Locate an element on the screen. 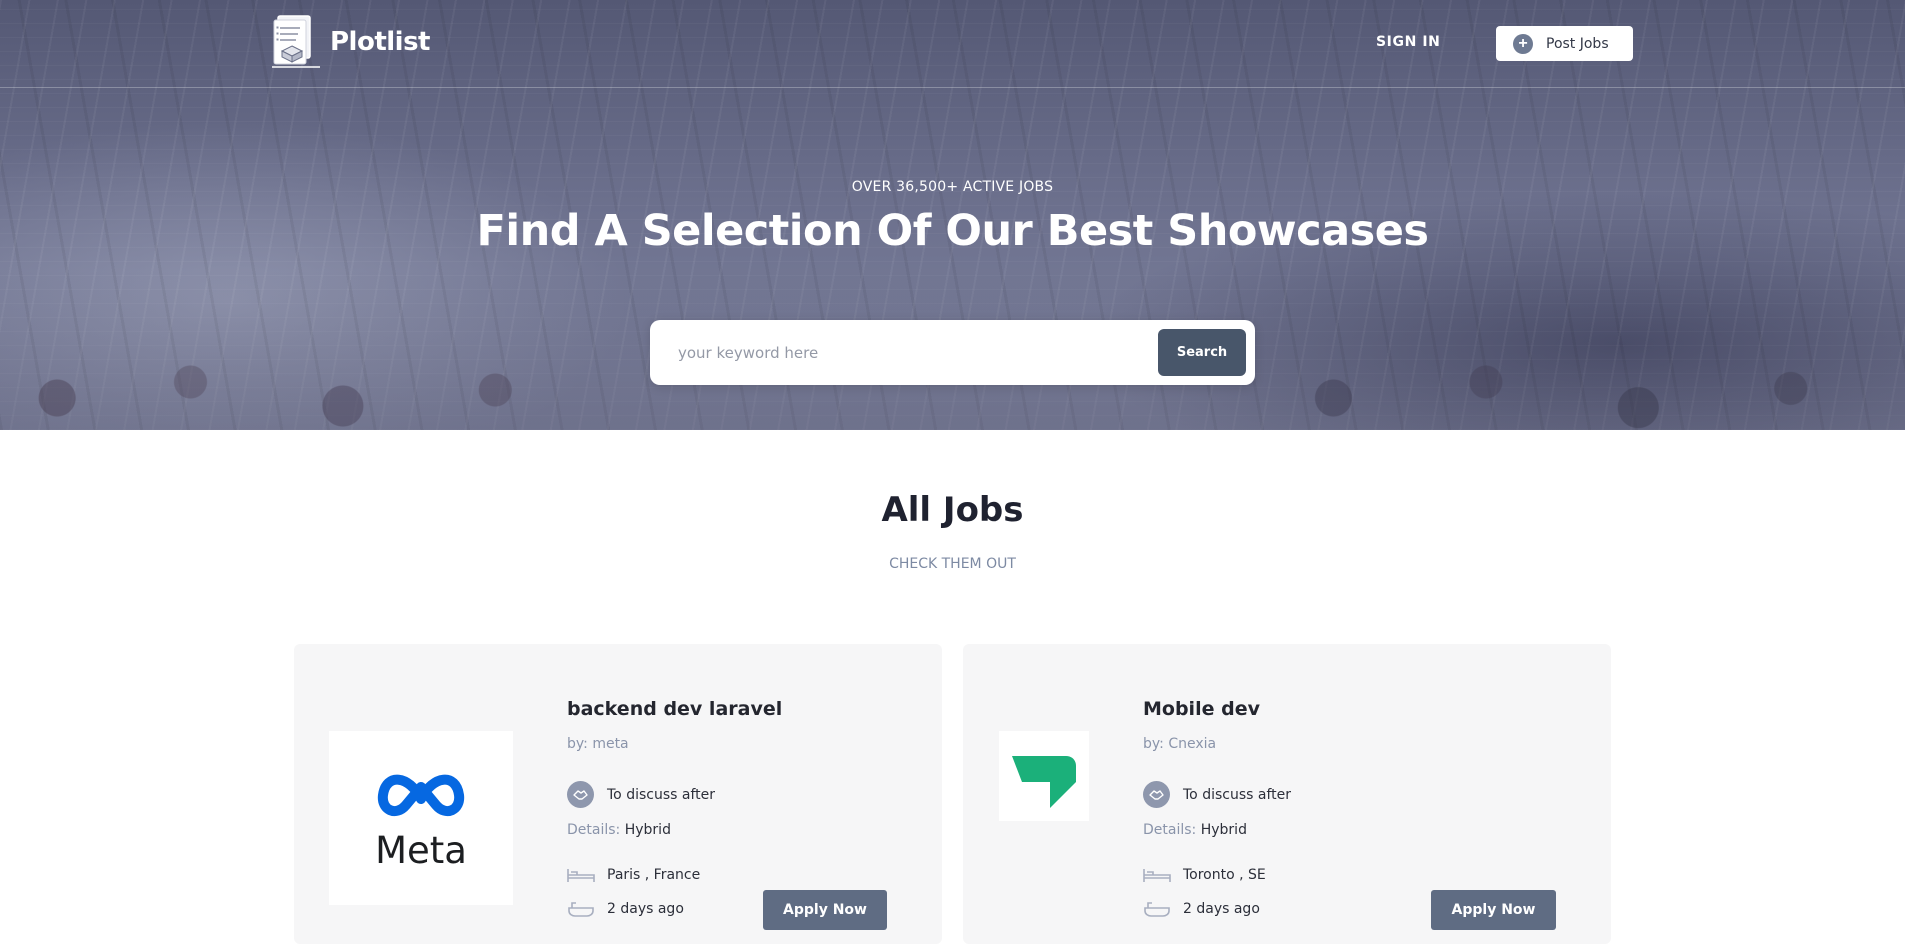 This screenshot has width=1905, height=944. search-bar: Search is located at coordinates (952, 352).